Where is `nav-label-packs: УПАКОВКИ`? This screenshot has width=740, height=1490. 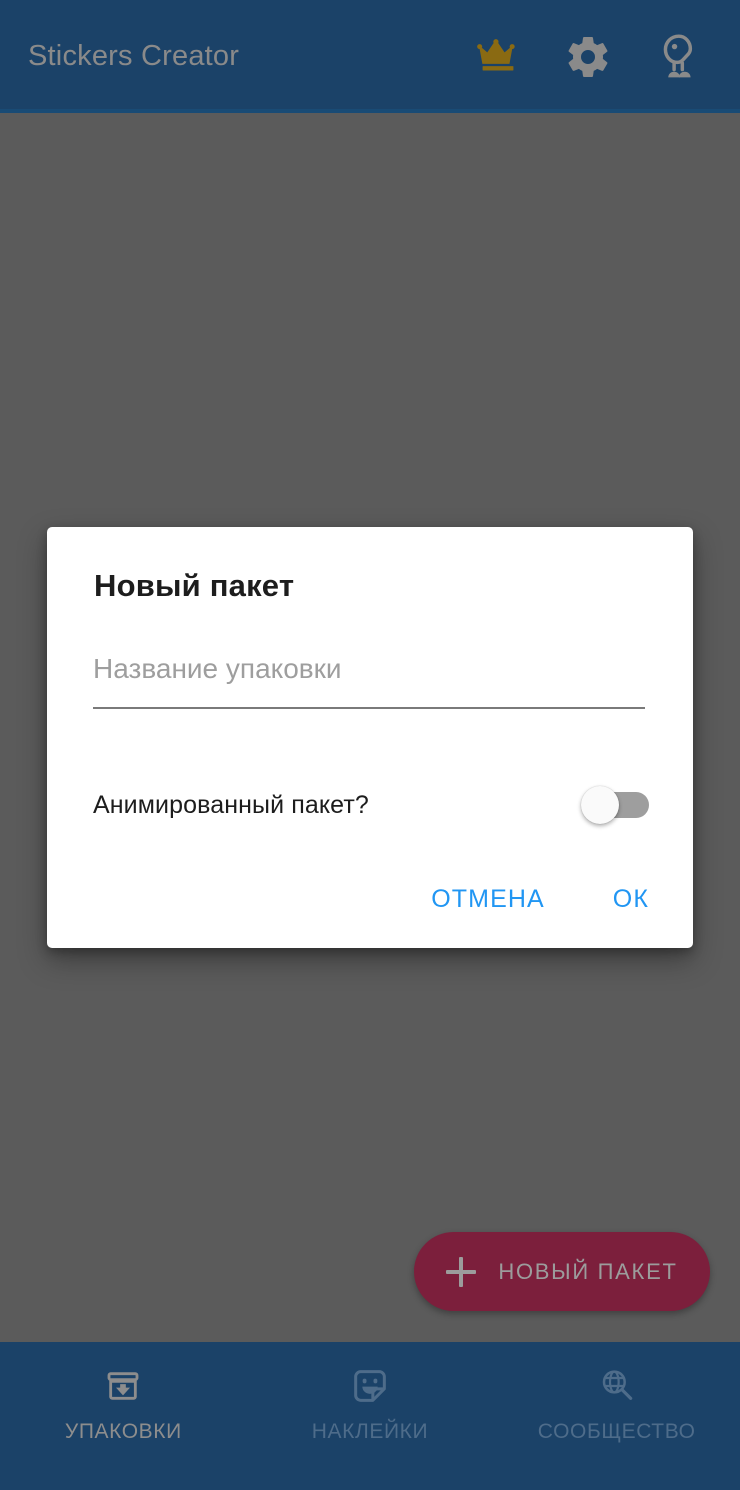 nav-label-packs: УПАКОВКИ is located at coordinates (123, 1431).